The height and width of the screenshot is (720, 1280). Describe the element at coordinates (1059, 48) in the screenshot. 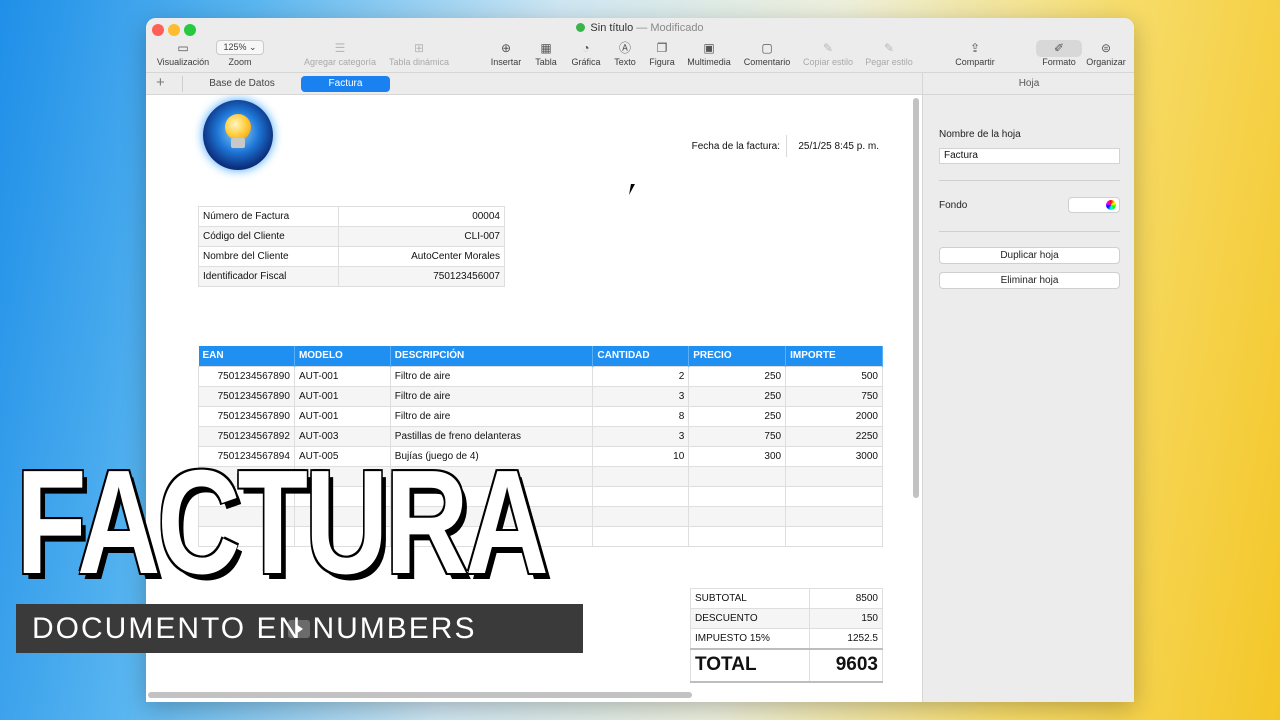

I see `paintbrush-icon: ✐` at that location.